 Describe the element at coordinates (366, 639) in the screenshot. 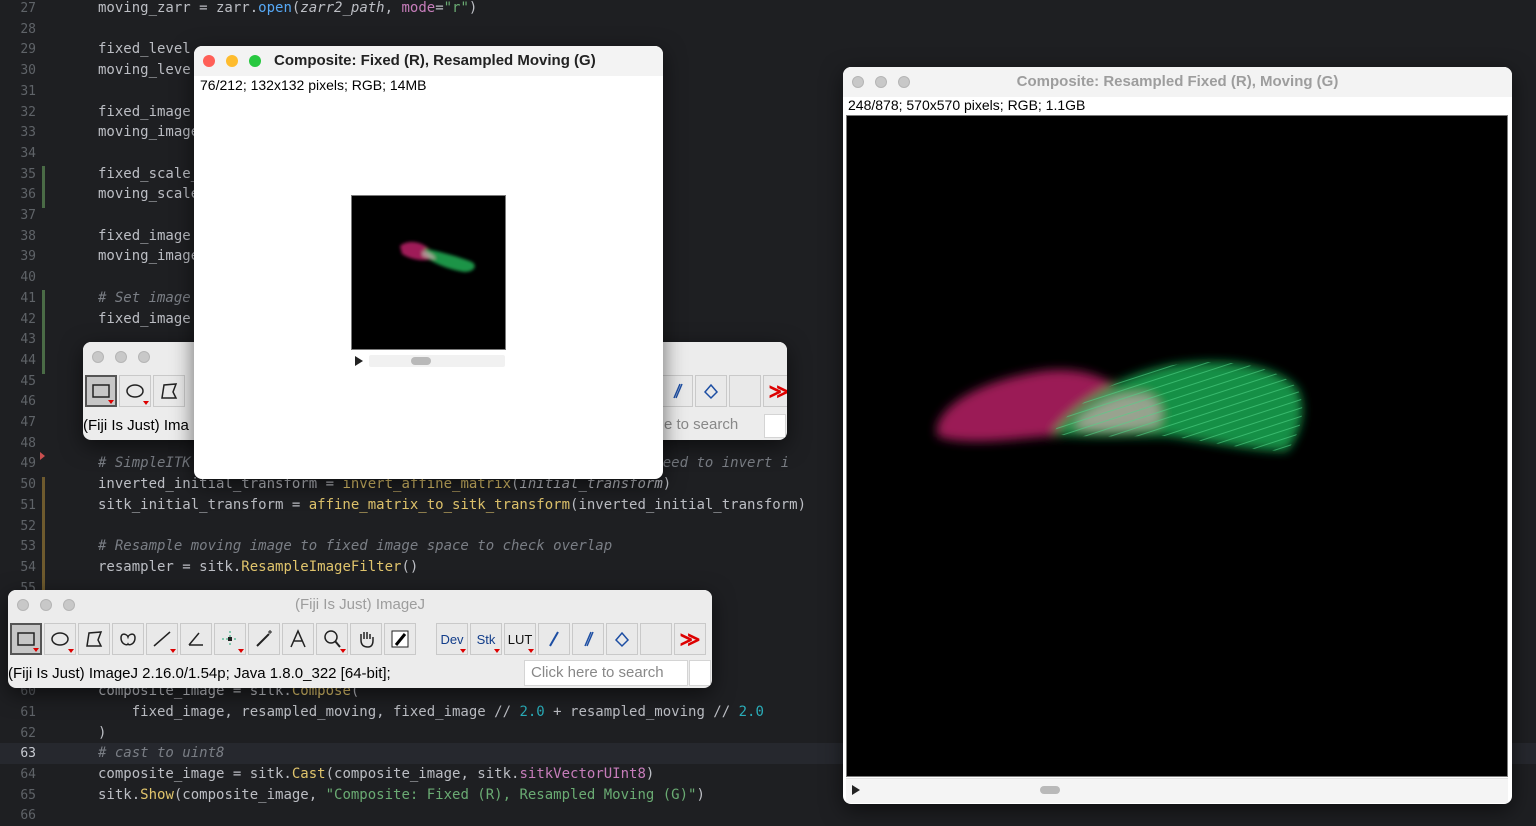

I see `hand-icon` at that location.